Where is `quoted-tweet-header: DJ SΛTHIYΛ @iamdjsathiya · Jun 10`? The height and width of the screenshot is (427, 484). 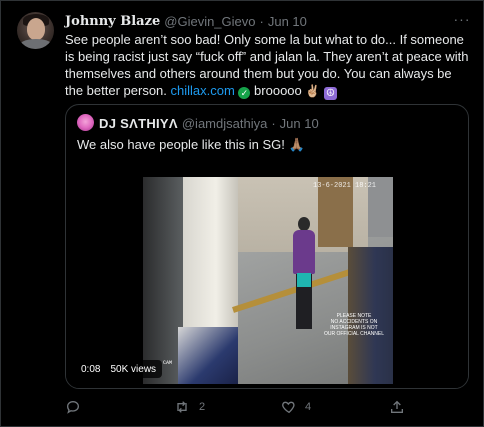
quoted-tweet-header: DJ SΛTHIYΛ @iamdjsathiya · Jun 10 is located at coordinates (209, 123).